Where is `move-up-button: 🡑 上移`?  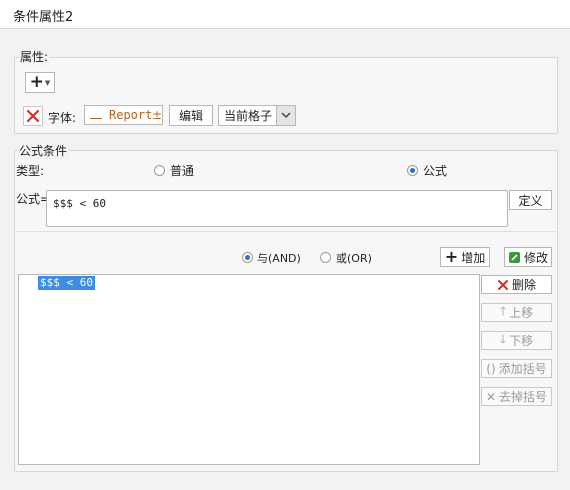 move-up-button: 🡑 上移 is located at coordinates (516, 312).